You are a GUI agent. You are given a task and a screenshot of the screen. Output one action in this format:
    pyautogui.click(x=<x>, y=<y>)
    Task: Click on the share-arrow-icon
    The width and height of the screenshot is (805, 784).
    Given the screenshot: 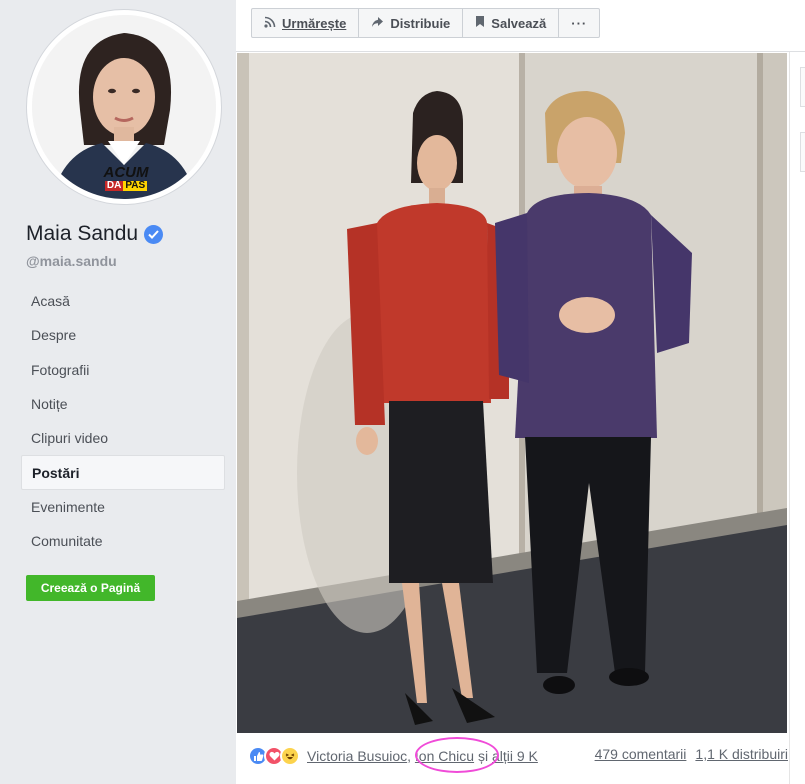 What is the action you would take?
    pyautogui.click(x=377, y=23)
    